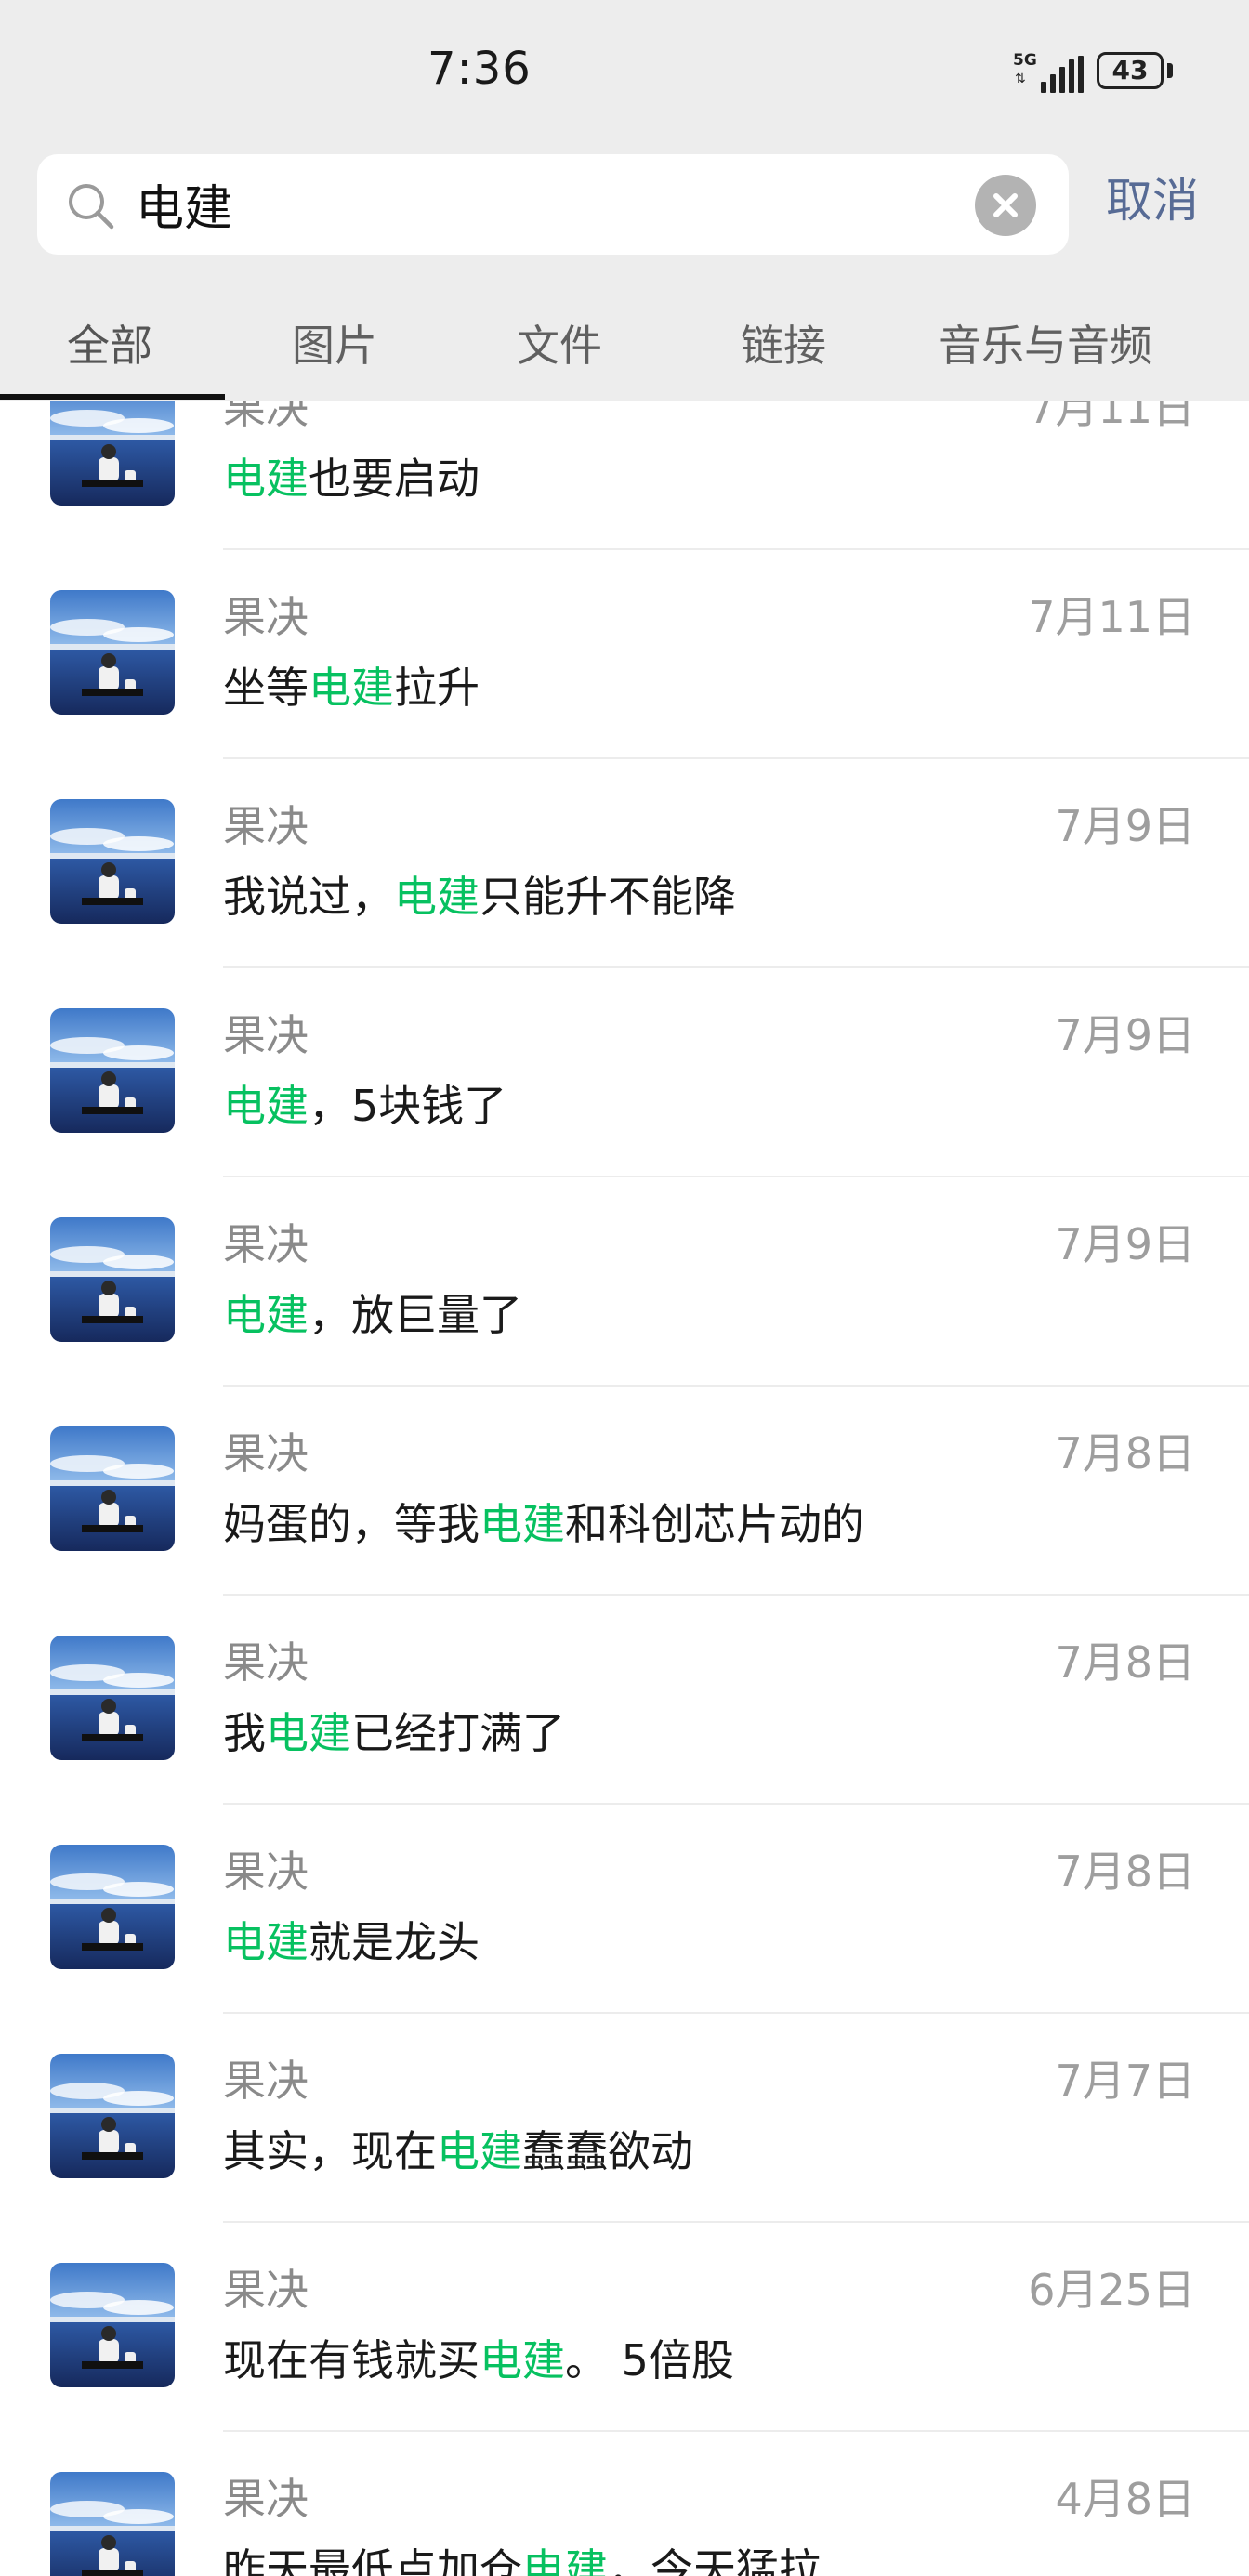 The height and width of the screenshot is (2576, 1249). I want to click on result-row: 果决 7月8日妈蛋的，等我电建和科创芯片动的, so click(624, 1491).